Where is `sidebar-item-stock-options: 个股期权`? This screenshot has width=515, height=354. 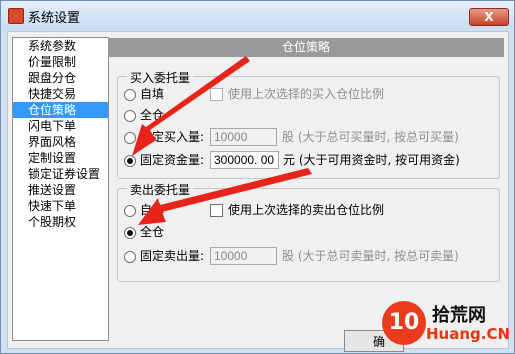 sidebar-item-stock-options: 个股期权 is located at coordinates (60, 222).